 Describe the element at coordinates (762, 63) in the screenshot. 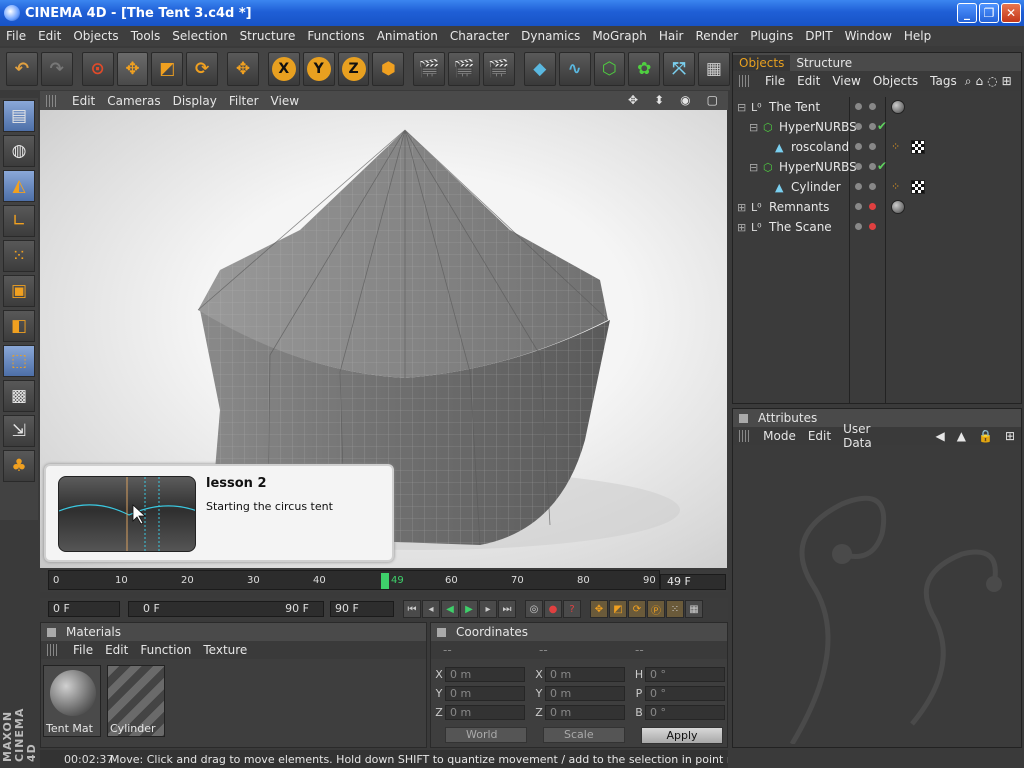

I see `tab-objects: Objects` at that location.